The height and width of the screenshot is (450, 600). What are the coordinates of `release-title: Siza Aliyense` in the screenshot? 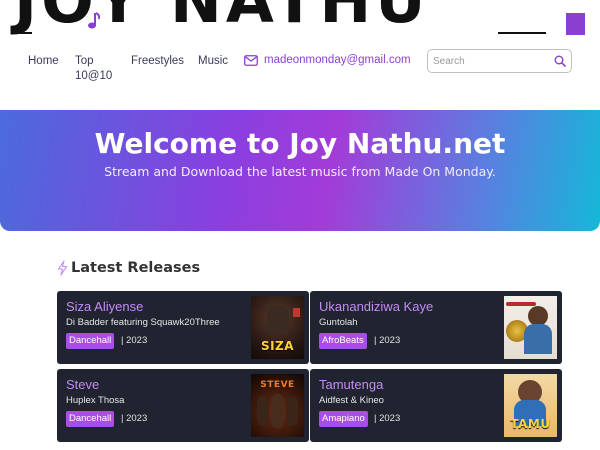 It's located at (104, 307).